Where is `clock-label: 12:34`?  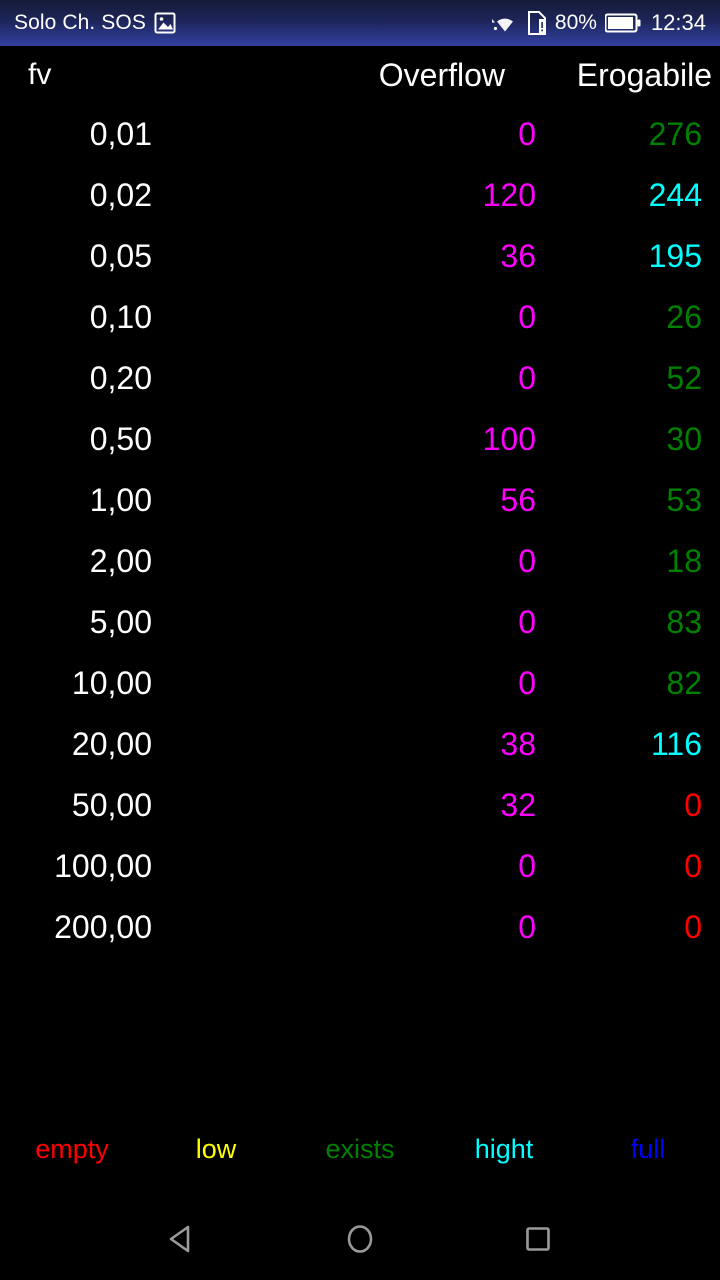 clock-label: 12:34 is located at coordinates (678, 22).